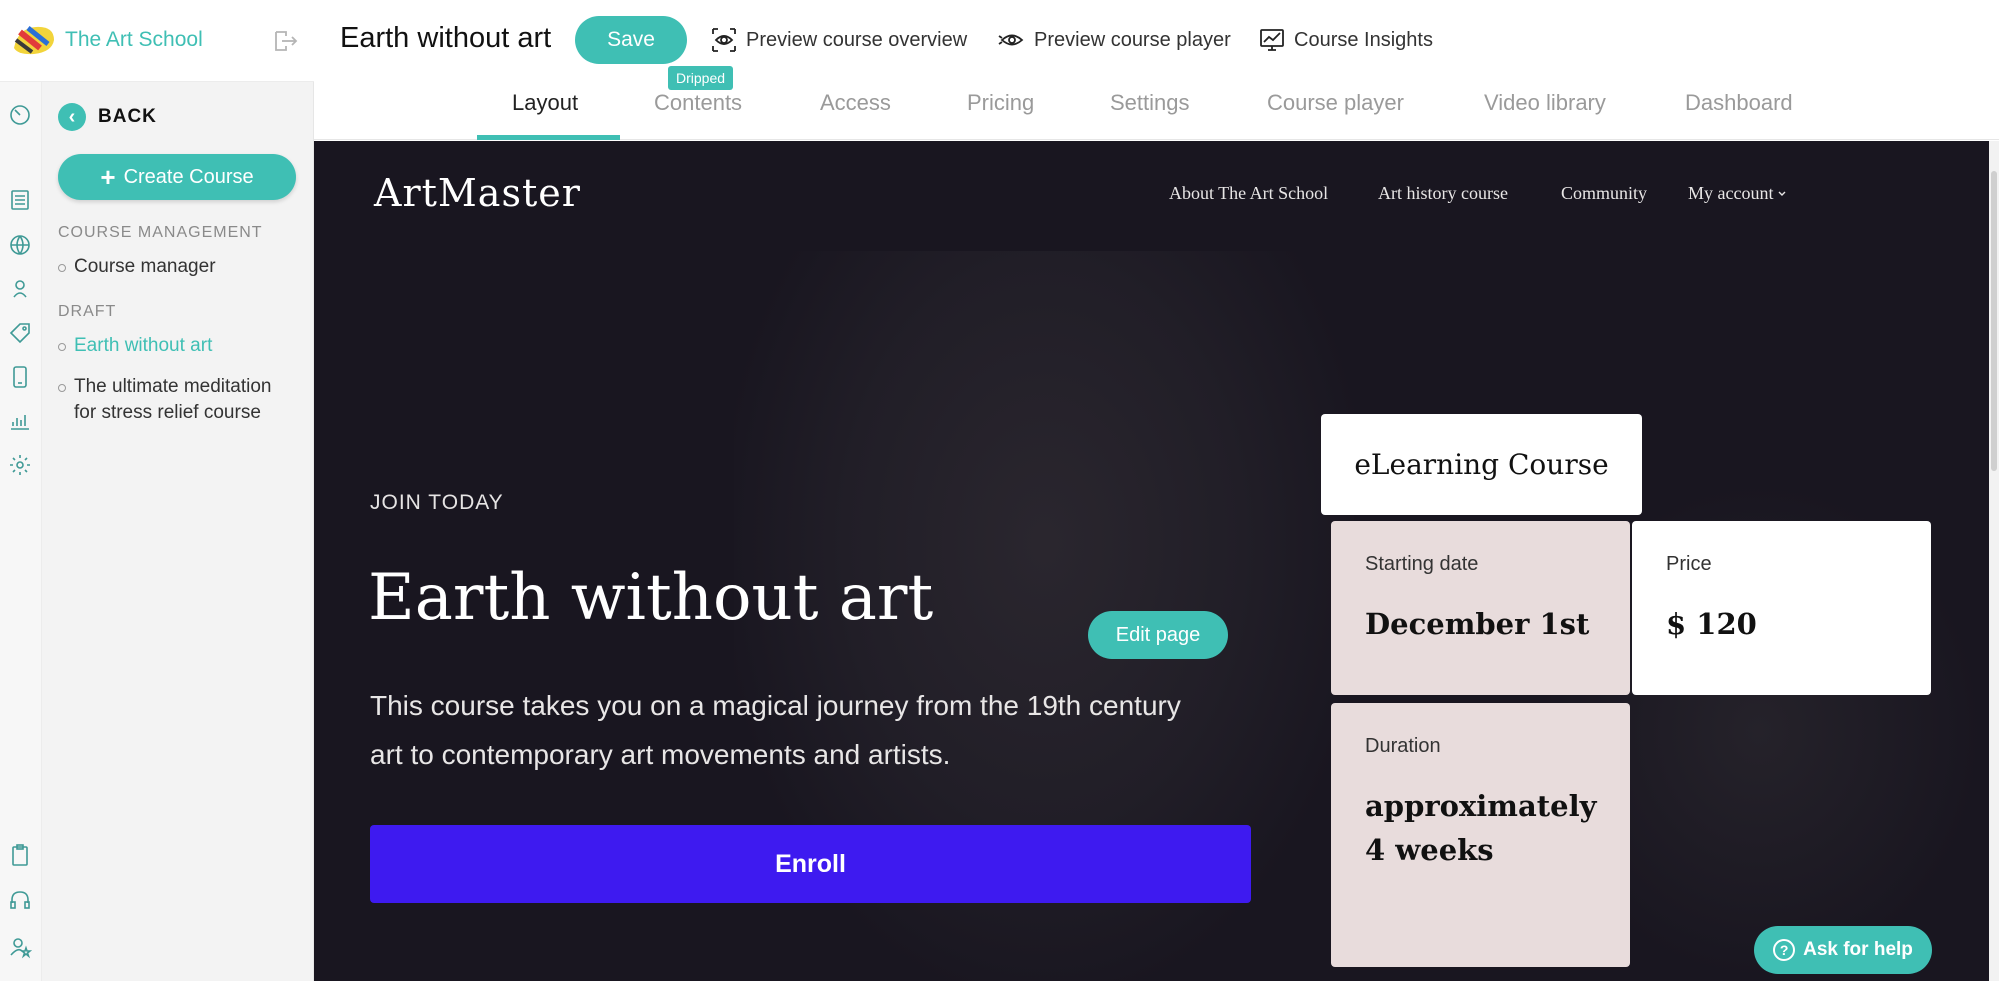  I want to click on tab-video-library: Video library, so click(1545, 111).